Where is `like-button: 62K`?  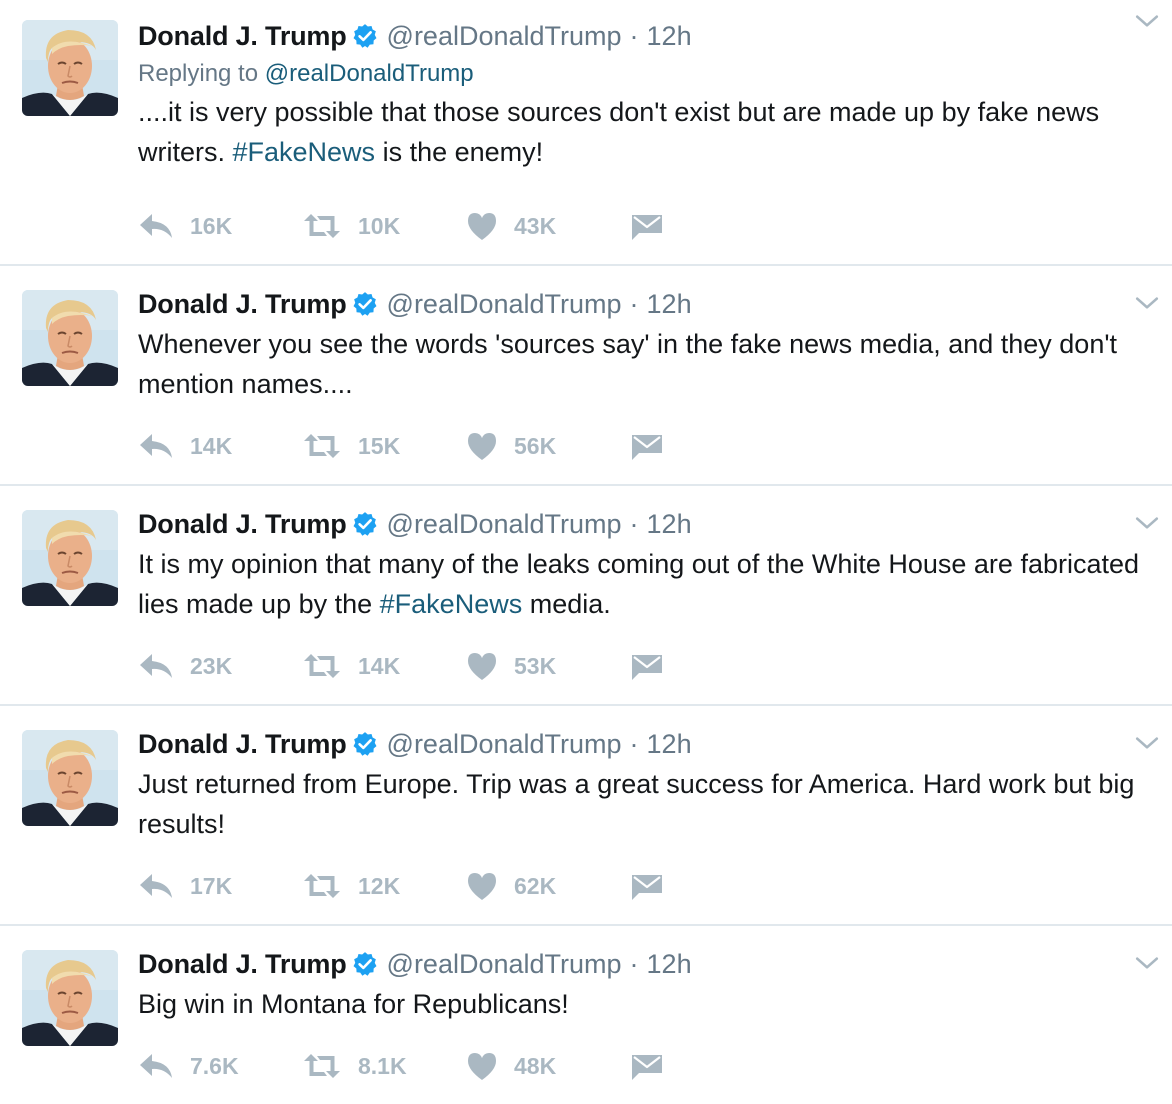
like-button: 62K is located at coordinates (548, 886).